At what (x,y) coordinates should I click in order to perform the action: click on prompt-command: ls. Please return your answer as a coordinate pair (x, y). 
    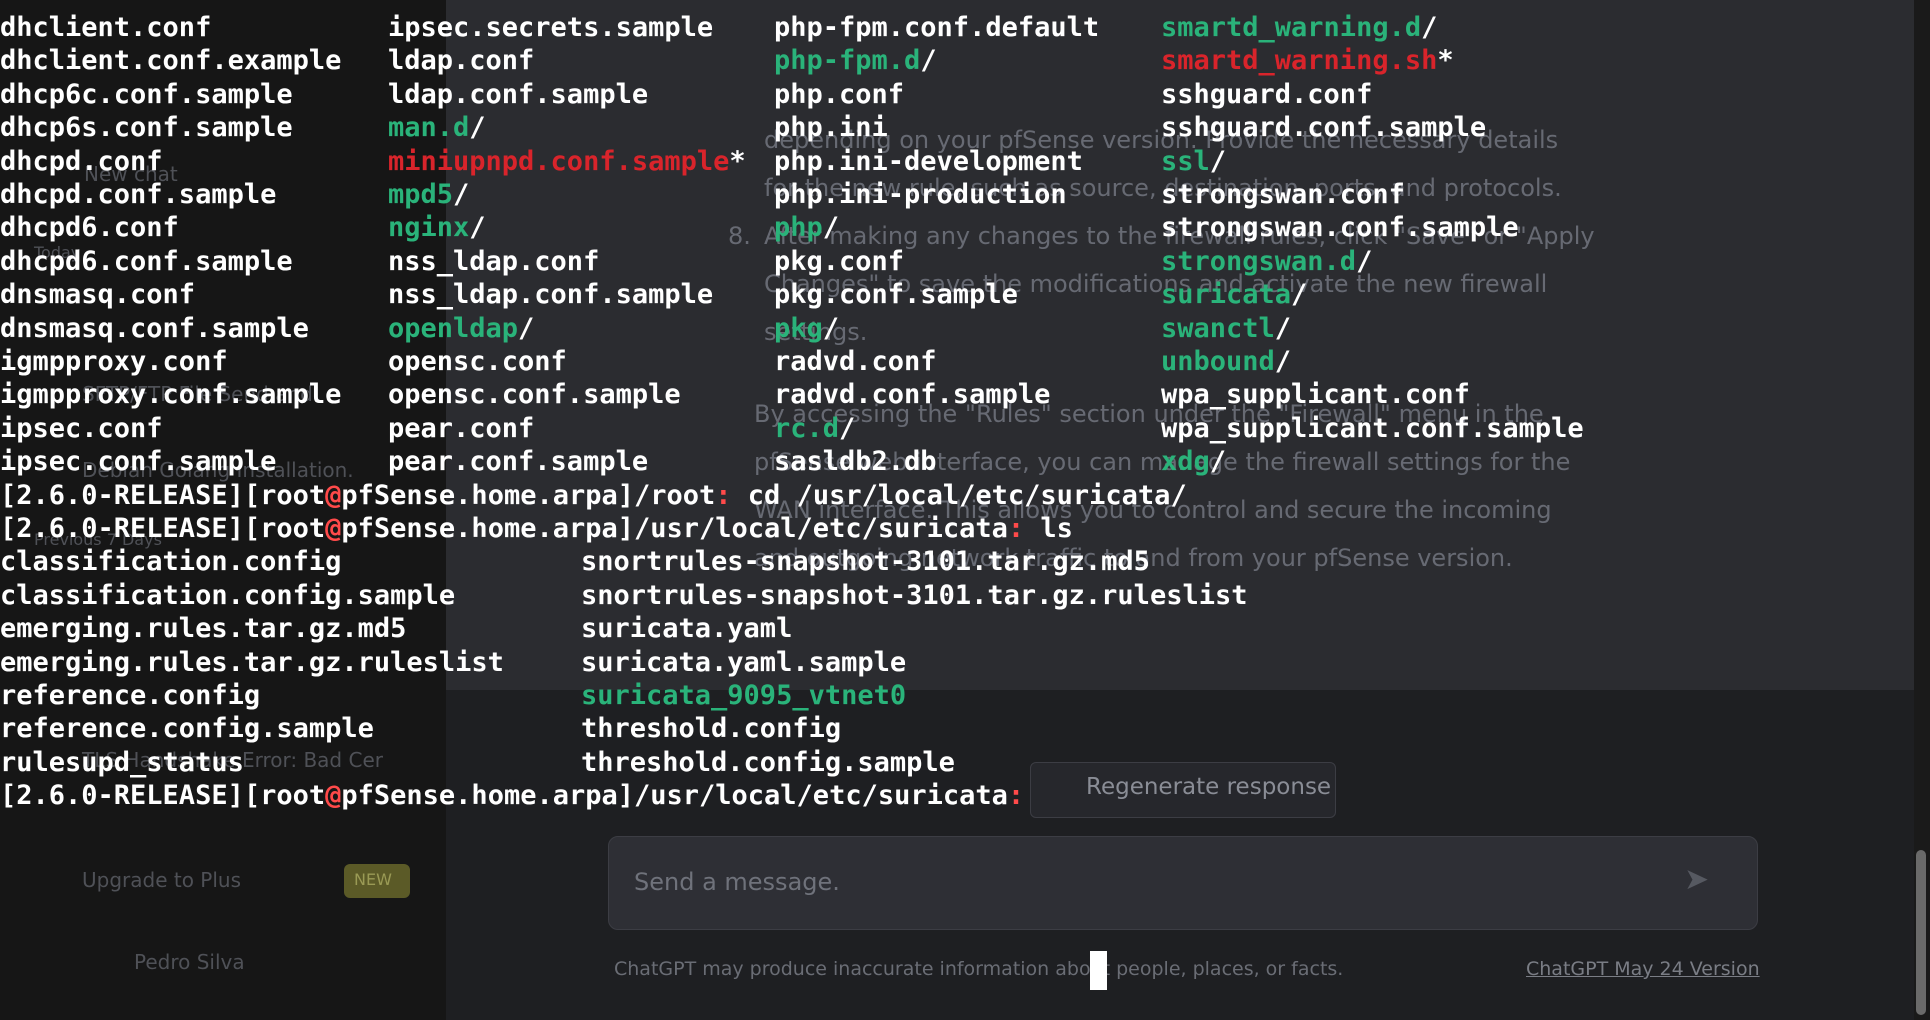
    Looking at the image, I should click on (1048, 528).